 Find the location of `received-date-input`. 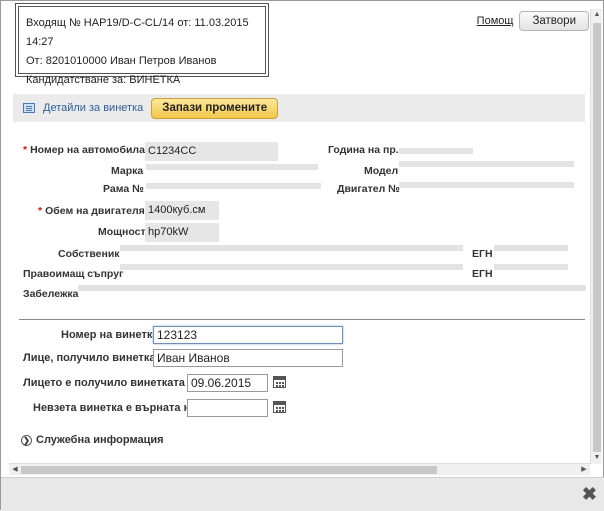

received-date-input is located at coordinates (227, 383).